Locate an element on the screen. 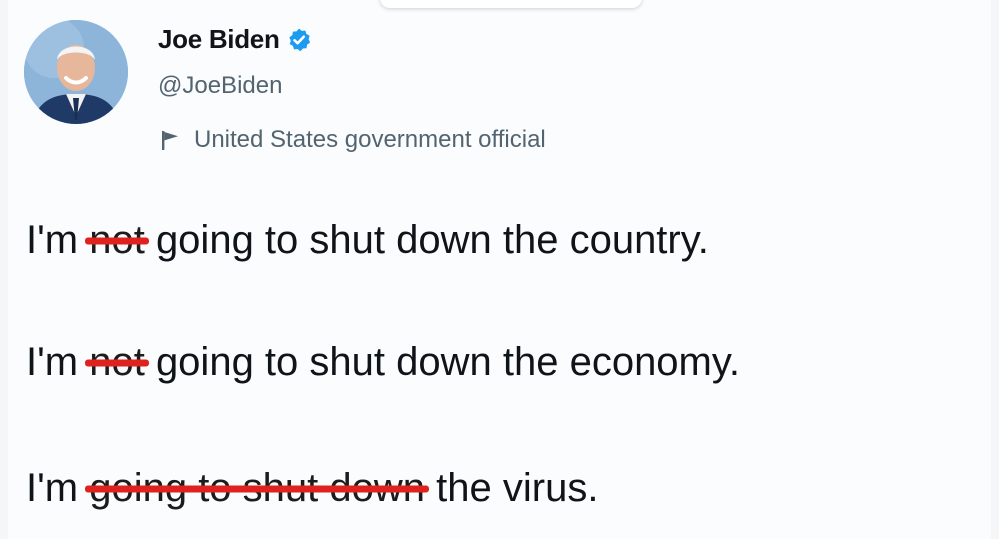  tweet-line-3: I'm going to shut down the virus. is located at coordinates (312, 488).